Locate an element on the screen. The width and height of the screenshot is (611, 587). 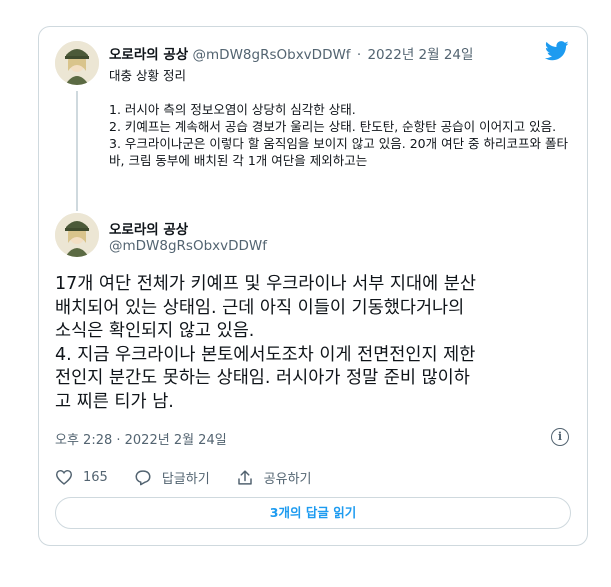
reply-button: 답글하기 is located at coordinates (172, 477).